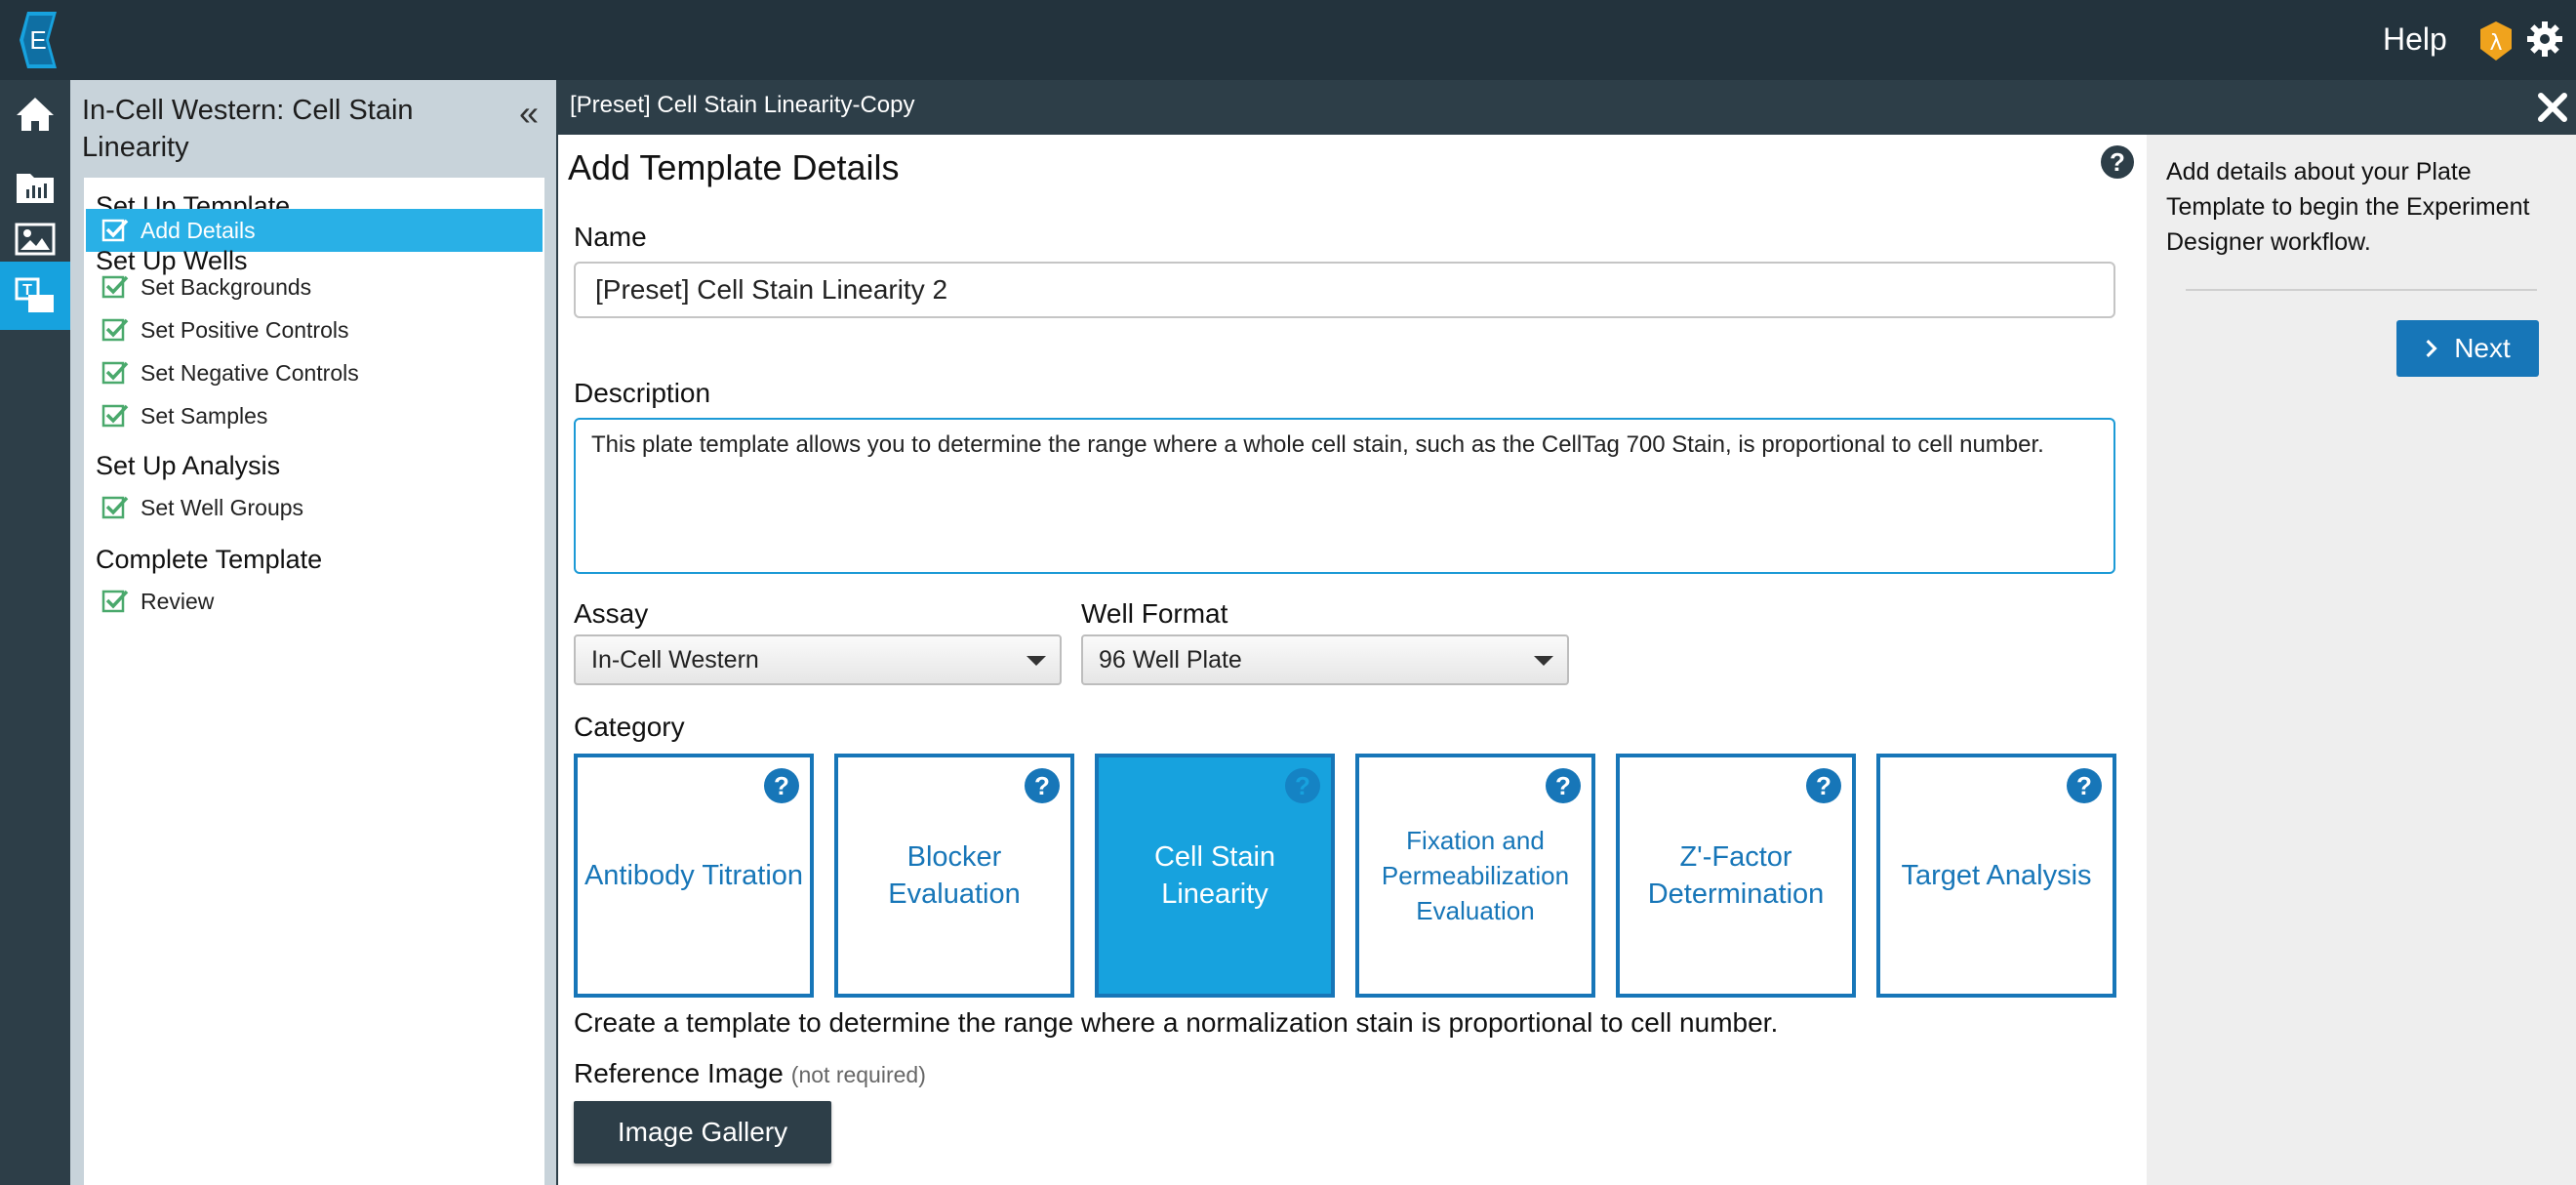 The height and width of the screenshot is (1185, 2576). What do you see at coordinates (226, 286) in the screenshot?
I see `step-label: Set Backgrounds` at bounding box center [226, 286].